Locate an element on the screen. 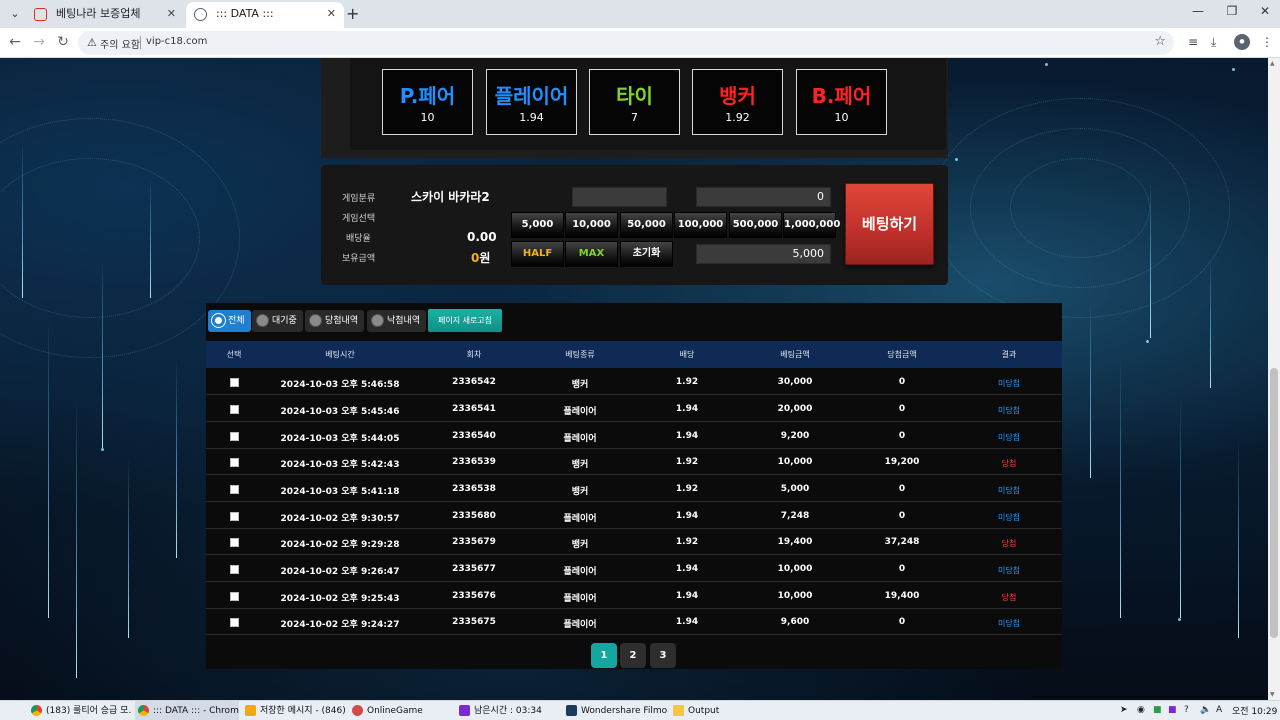 Image resolution: width=1280 pixels, height=720 pixels. option-odds: 1.92 is located at coordinates (737, 117).